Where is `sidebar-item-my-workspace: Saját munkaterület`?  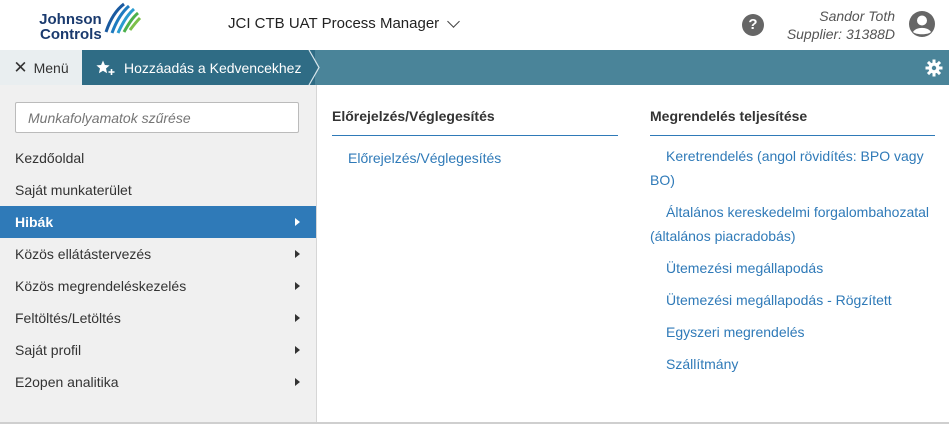 sidebar-item-my-workspace: Saját munkaterület is located at coordinates (158, 190).